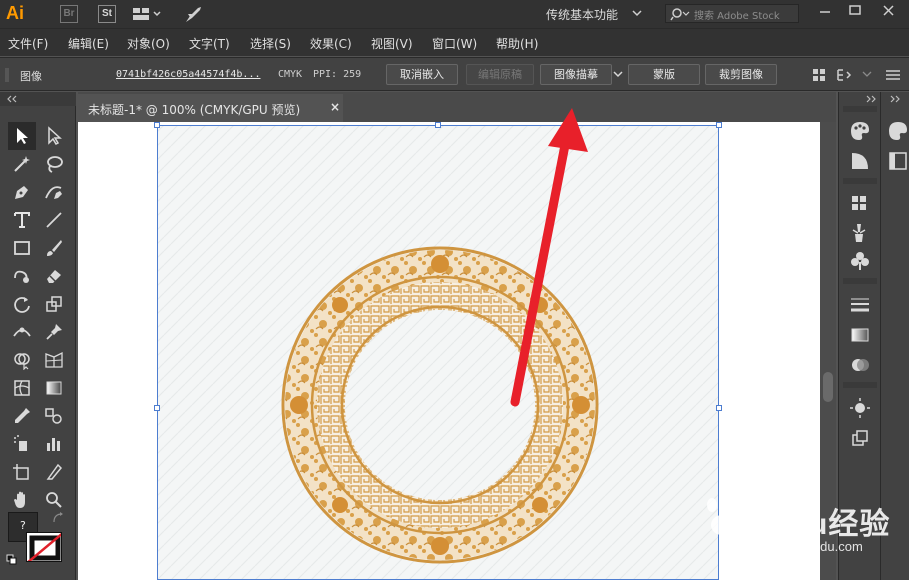 This screenshot has width=909, height=580. Describe the element at coordinates (860, 305) in the screenshot. I see `stroke-lines-icon` at that location.